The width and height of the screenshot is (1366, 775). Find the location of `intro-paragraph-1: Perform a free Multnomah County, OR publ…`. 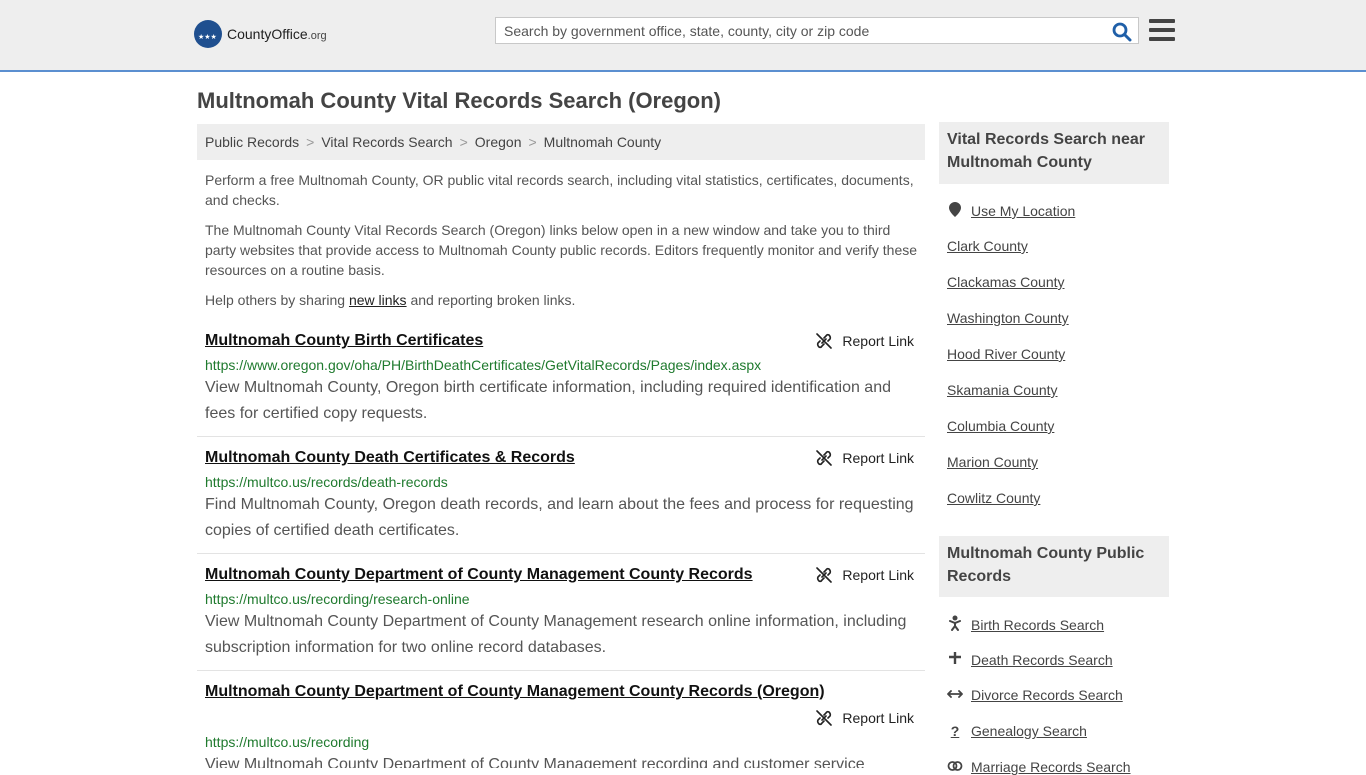

intro-paragraph-1: Perform a free Multnomah County, OR publ… is located at coordinates (559, 190).